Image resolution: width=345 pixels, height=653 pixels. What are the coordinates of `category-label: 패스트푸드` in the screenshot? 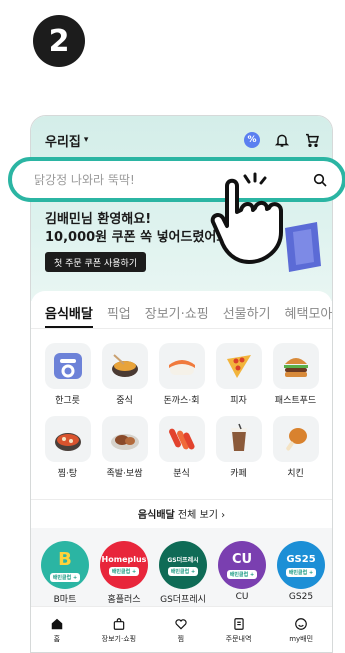 It's located at (295, 401).